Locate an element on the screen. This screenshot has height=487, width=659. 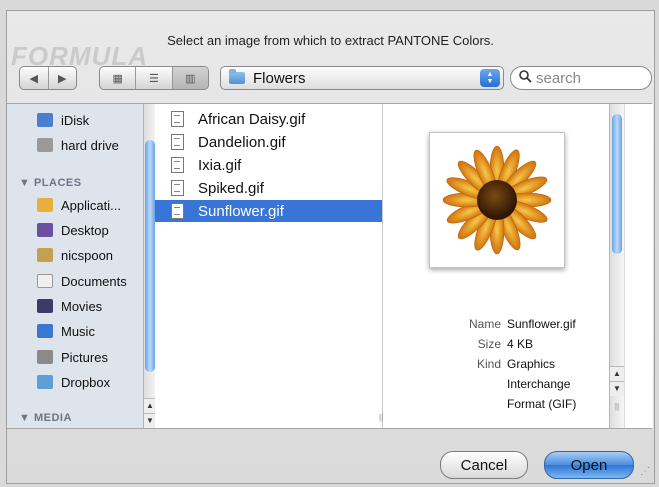
sunflower-image is located at coordinates (497, 200).